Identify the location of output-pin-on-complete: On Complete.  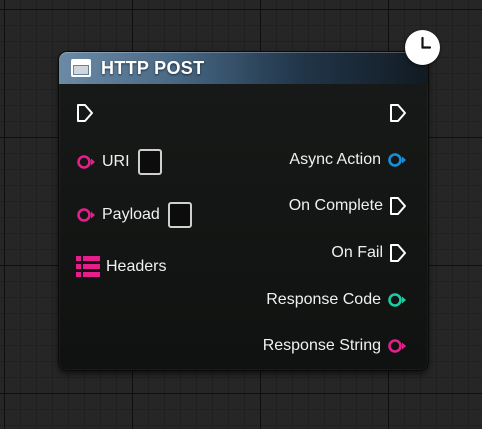
(348, 206).